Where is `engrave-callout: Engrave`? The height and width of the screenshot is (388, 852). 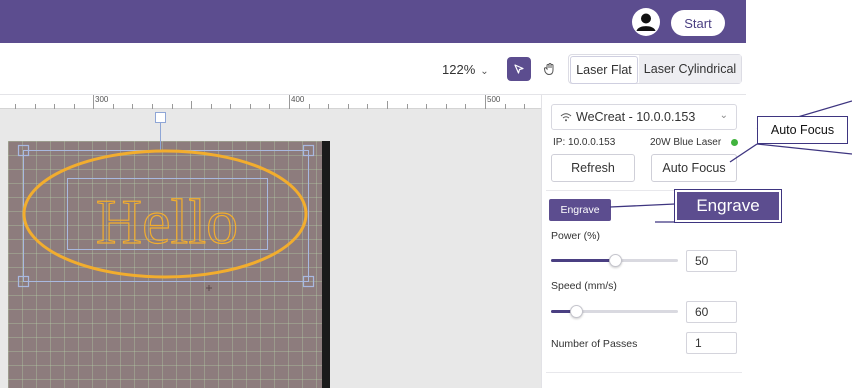
engrave-callout: Engrave is located at coordinates (728, 206).